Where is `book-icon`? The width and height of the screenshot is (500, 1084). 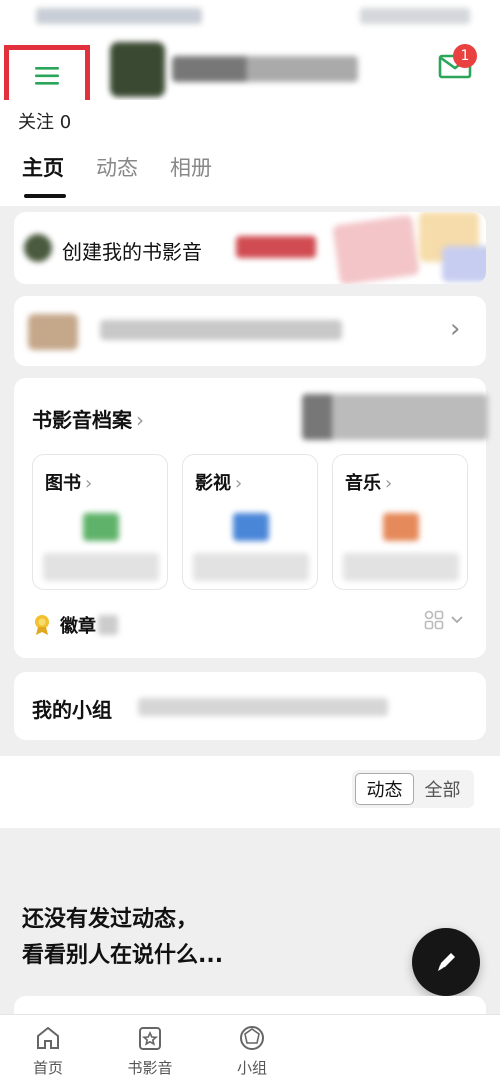 book-icon is located at coordinates (101, 527).